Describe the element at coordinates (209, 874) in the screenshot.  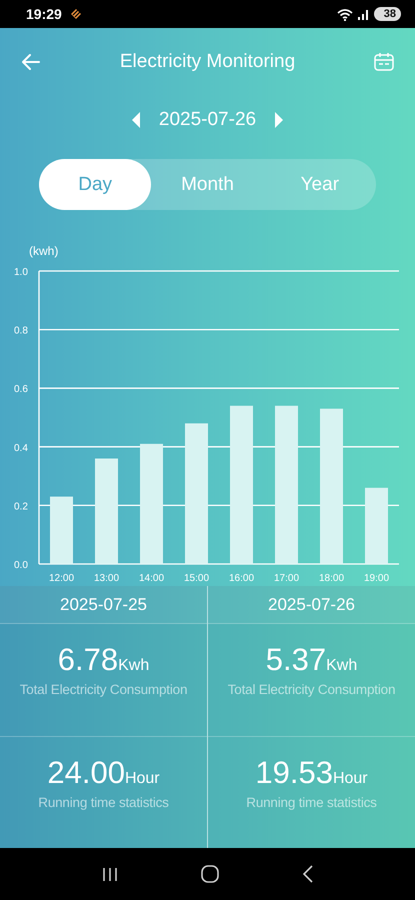
I see `home-icon` at that location.